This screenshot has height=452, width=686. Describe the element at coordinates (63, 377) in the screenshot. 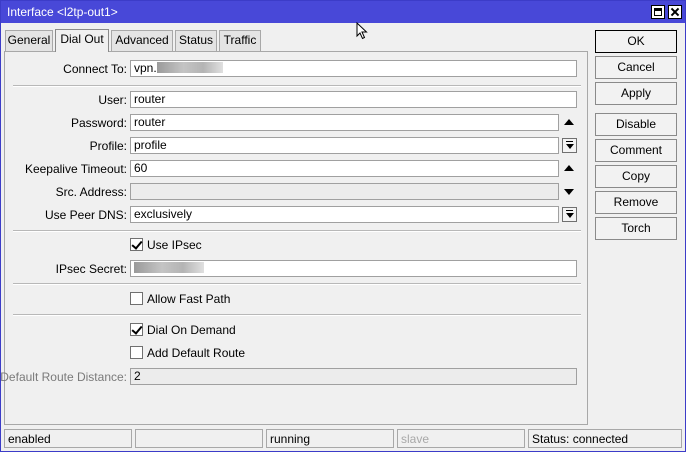

I see `default-route-distance-label: Default Route Distance:` at that location.